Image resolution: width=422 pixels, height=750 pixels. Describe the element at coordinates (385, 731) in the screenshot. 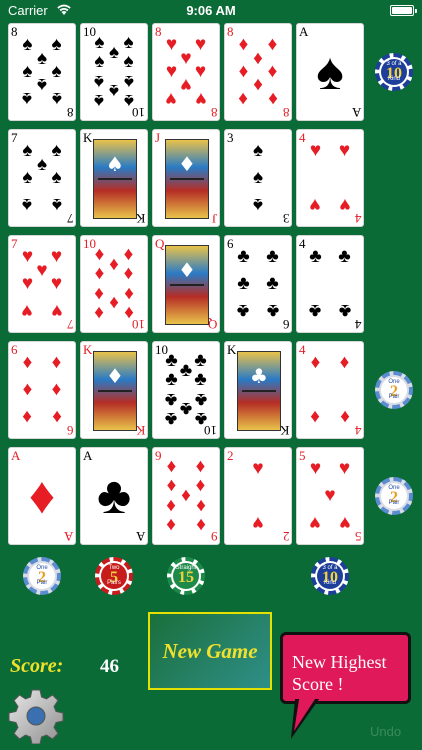

I see `undo-button: Undo` at that location.